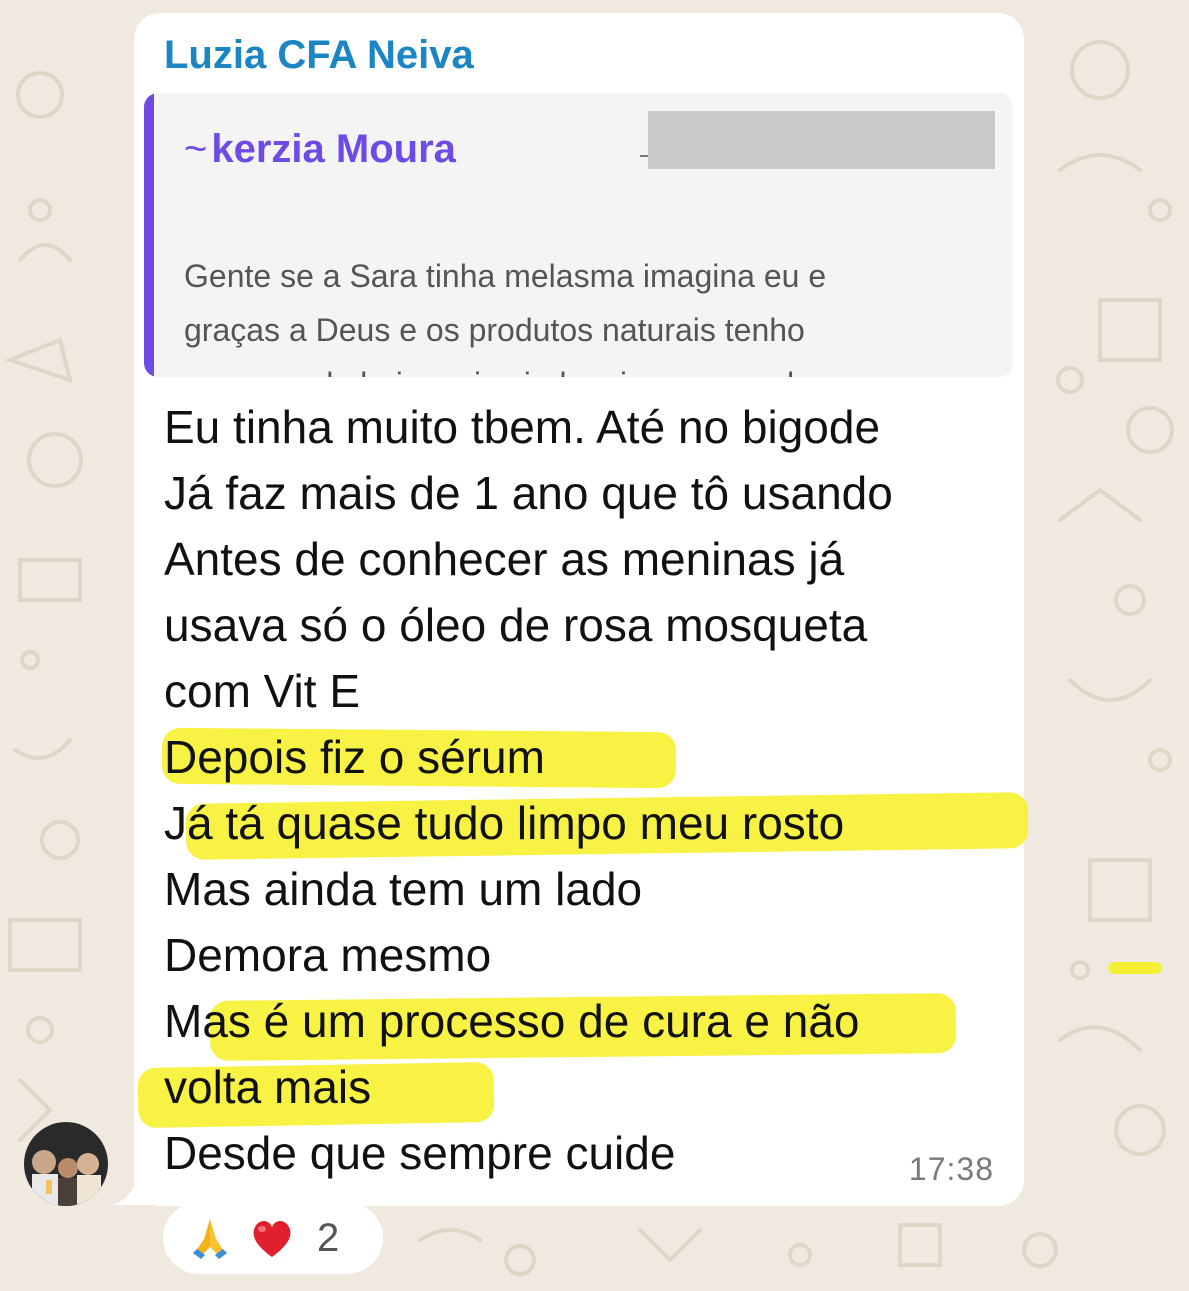 This screenshot has width=1189, height=1291. What do you see at coordinates (210, 1239) in the screenshot?
I see `folded-hands-icon` at bounding box center [210, 1239].